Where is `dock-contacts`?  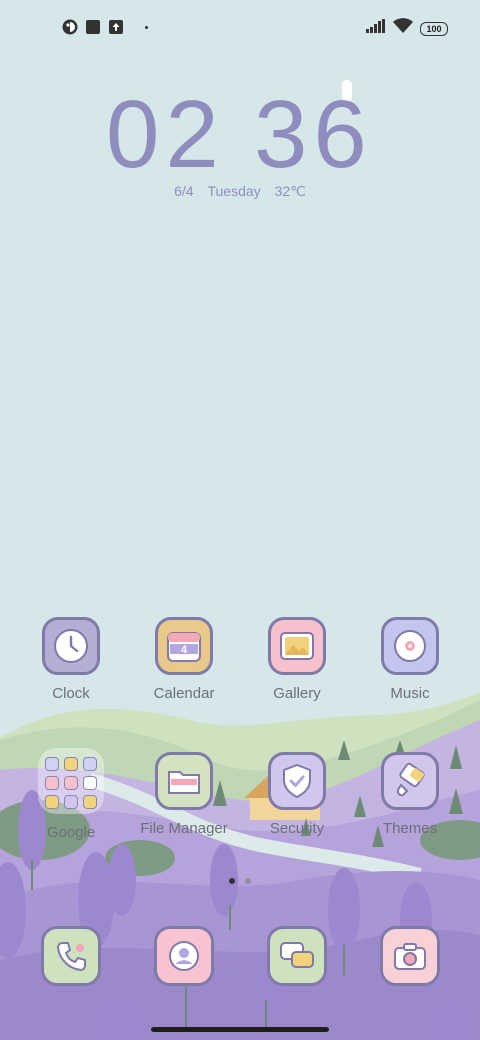 dock-contacts is located at coordinates (184, 956).